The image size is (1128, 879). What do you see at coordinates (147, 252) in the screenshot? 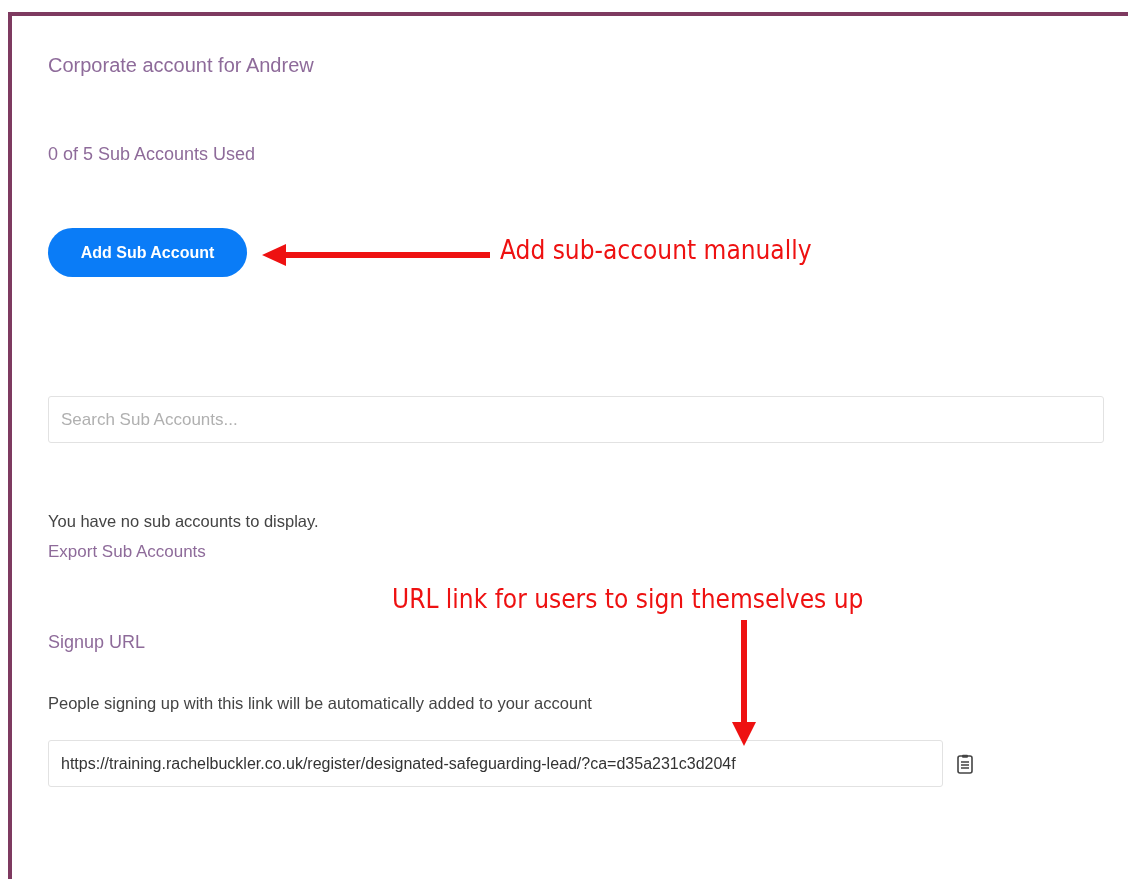
I see `add-sub-account-button: Add Sub Account` at bounding box center [147, 252].